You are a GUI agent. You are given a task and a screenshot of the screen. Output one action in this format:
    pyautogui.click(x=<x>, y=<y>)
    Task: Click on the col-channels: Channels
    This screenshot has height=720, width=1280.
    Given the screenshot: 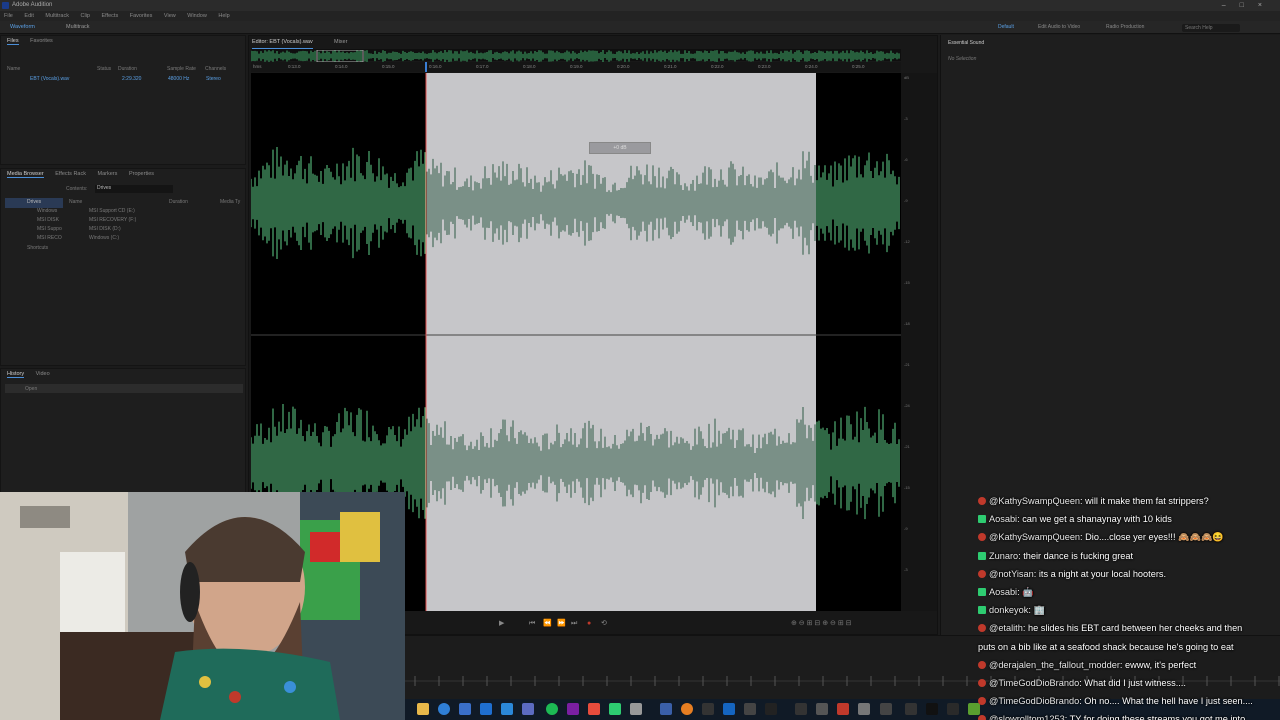 What is the action you would take?
    pyautogui.click(x=215, y=69)
    